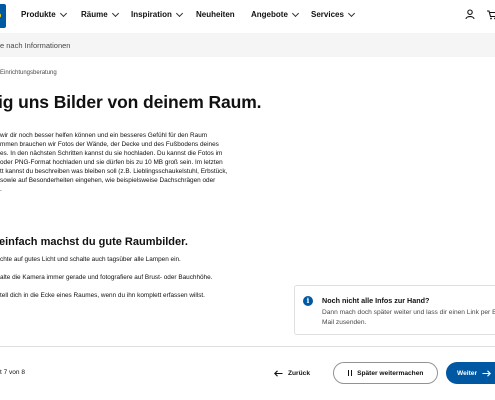 Image resolution: width=495 pixels, height=400 pixels. I want to click on search-placeholder: e nach Informationen, so click(35, 45).